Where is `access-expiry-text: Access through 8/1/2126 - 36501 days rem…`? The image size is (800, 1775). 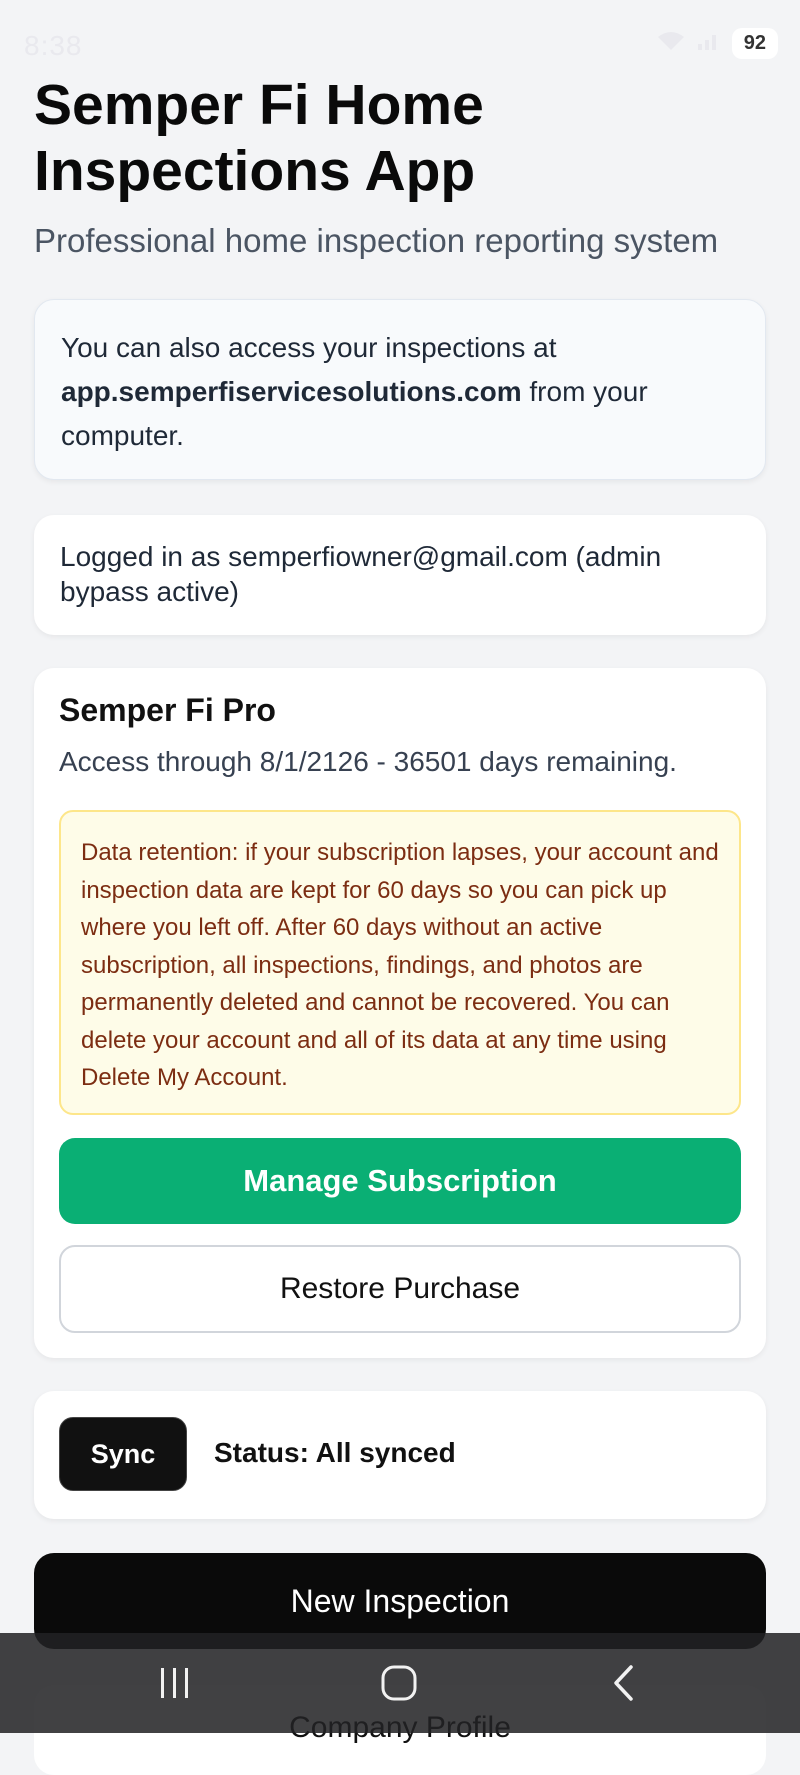
access-expiry-text: Access through 8/1/2126 - 36501 days rem… is located at coordinates (368, 761).